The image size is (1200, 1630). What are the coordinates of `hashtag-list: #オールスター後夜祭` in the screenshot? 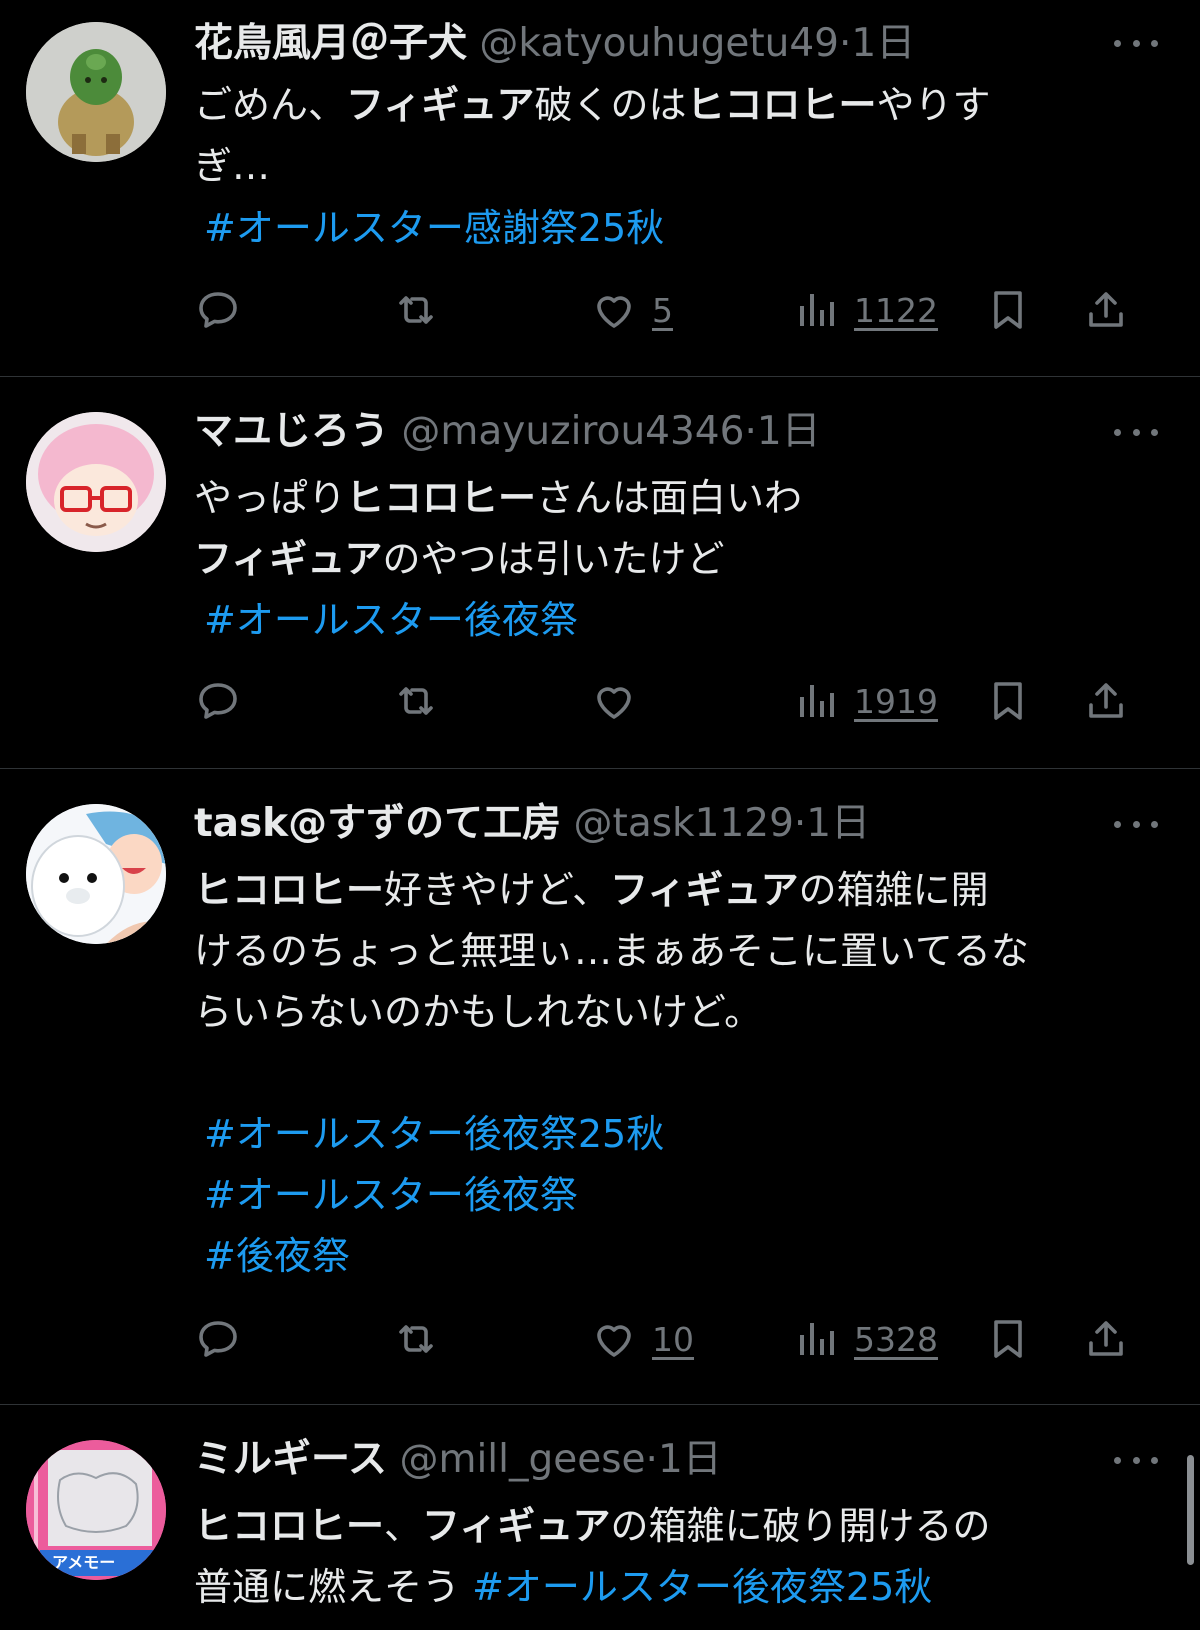 It's located at (684, 620).